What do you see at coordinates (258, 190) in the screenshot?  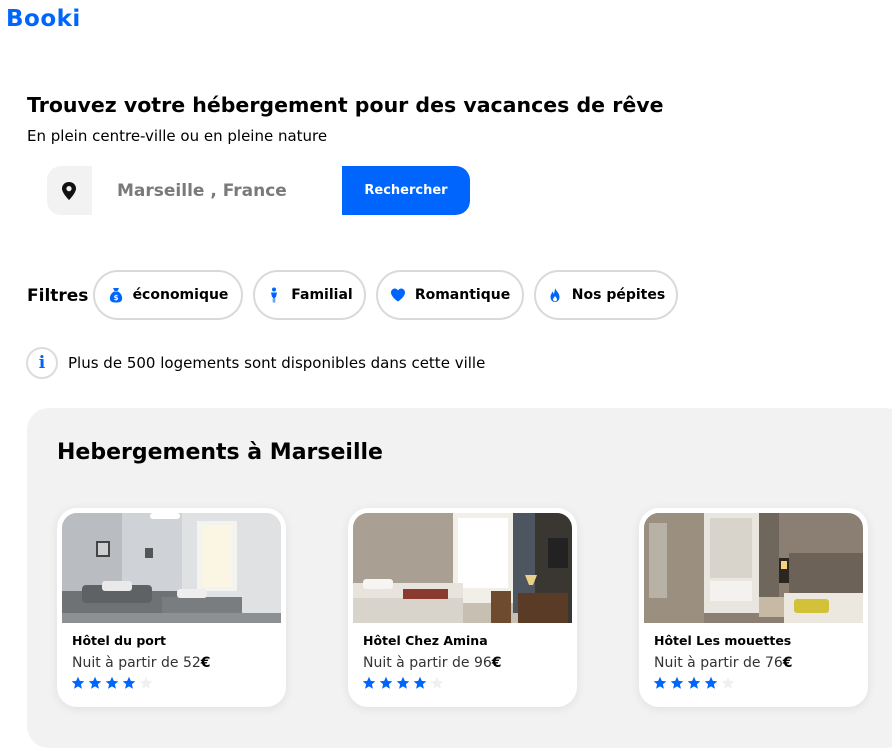 I see `search-bar: Rechercher` at bounding box center [258, 190].